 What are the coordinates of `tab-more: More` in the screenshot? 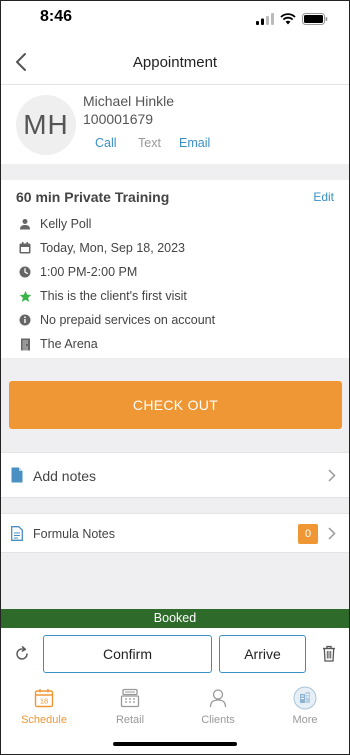 It's located at (305, 706).